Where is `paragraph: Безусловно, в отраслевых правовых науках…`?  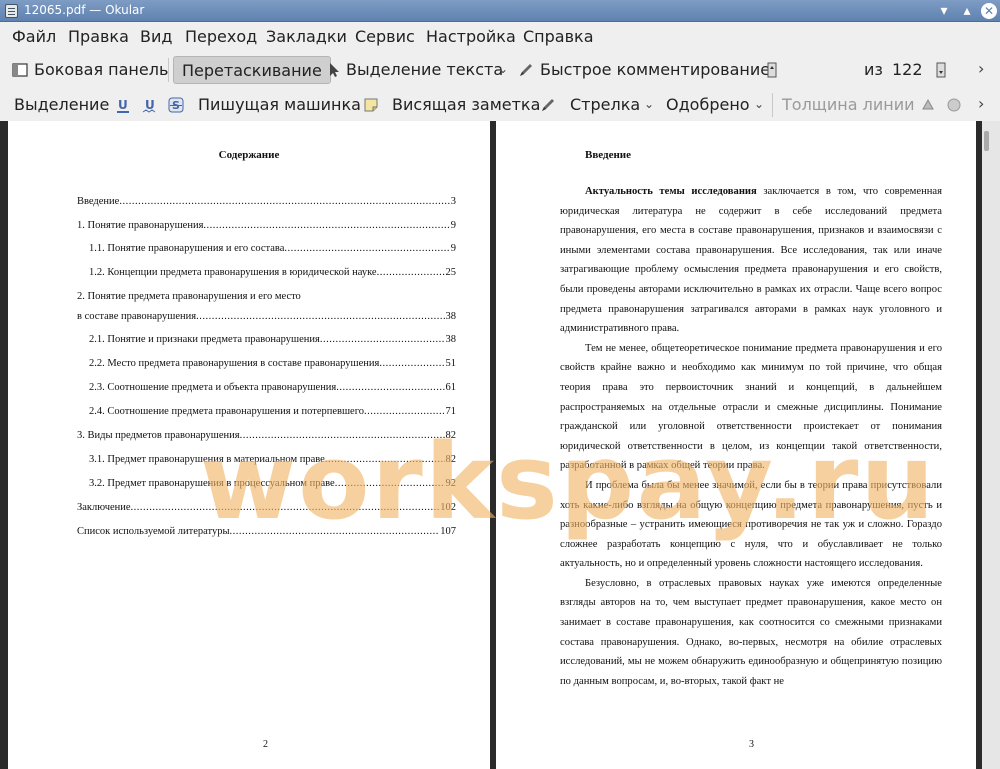
paragraph: Безусловно, в отраслевых правовых науках… is located at coordinates (751, 632).